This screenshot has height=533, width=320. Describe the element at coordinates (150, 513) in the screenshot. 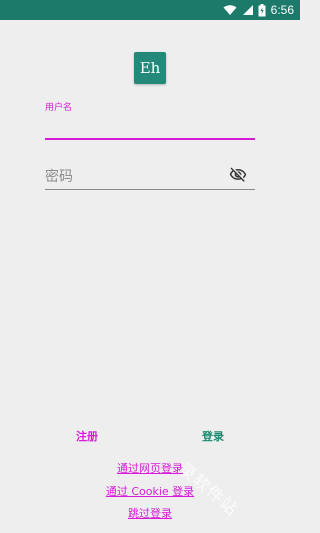

I see `skip-login-link: 跳过登录` at that location.